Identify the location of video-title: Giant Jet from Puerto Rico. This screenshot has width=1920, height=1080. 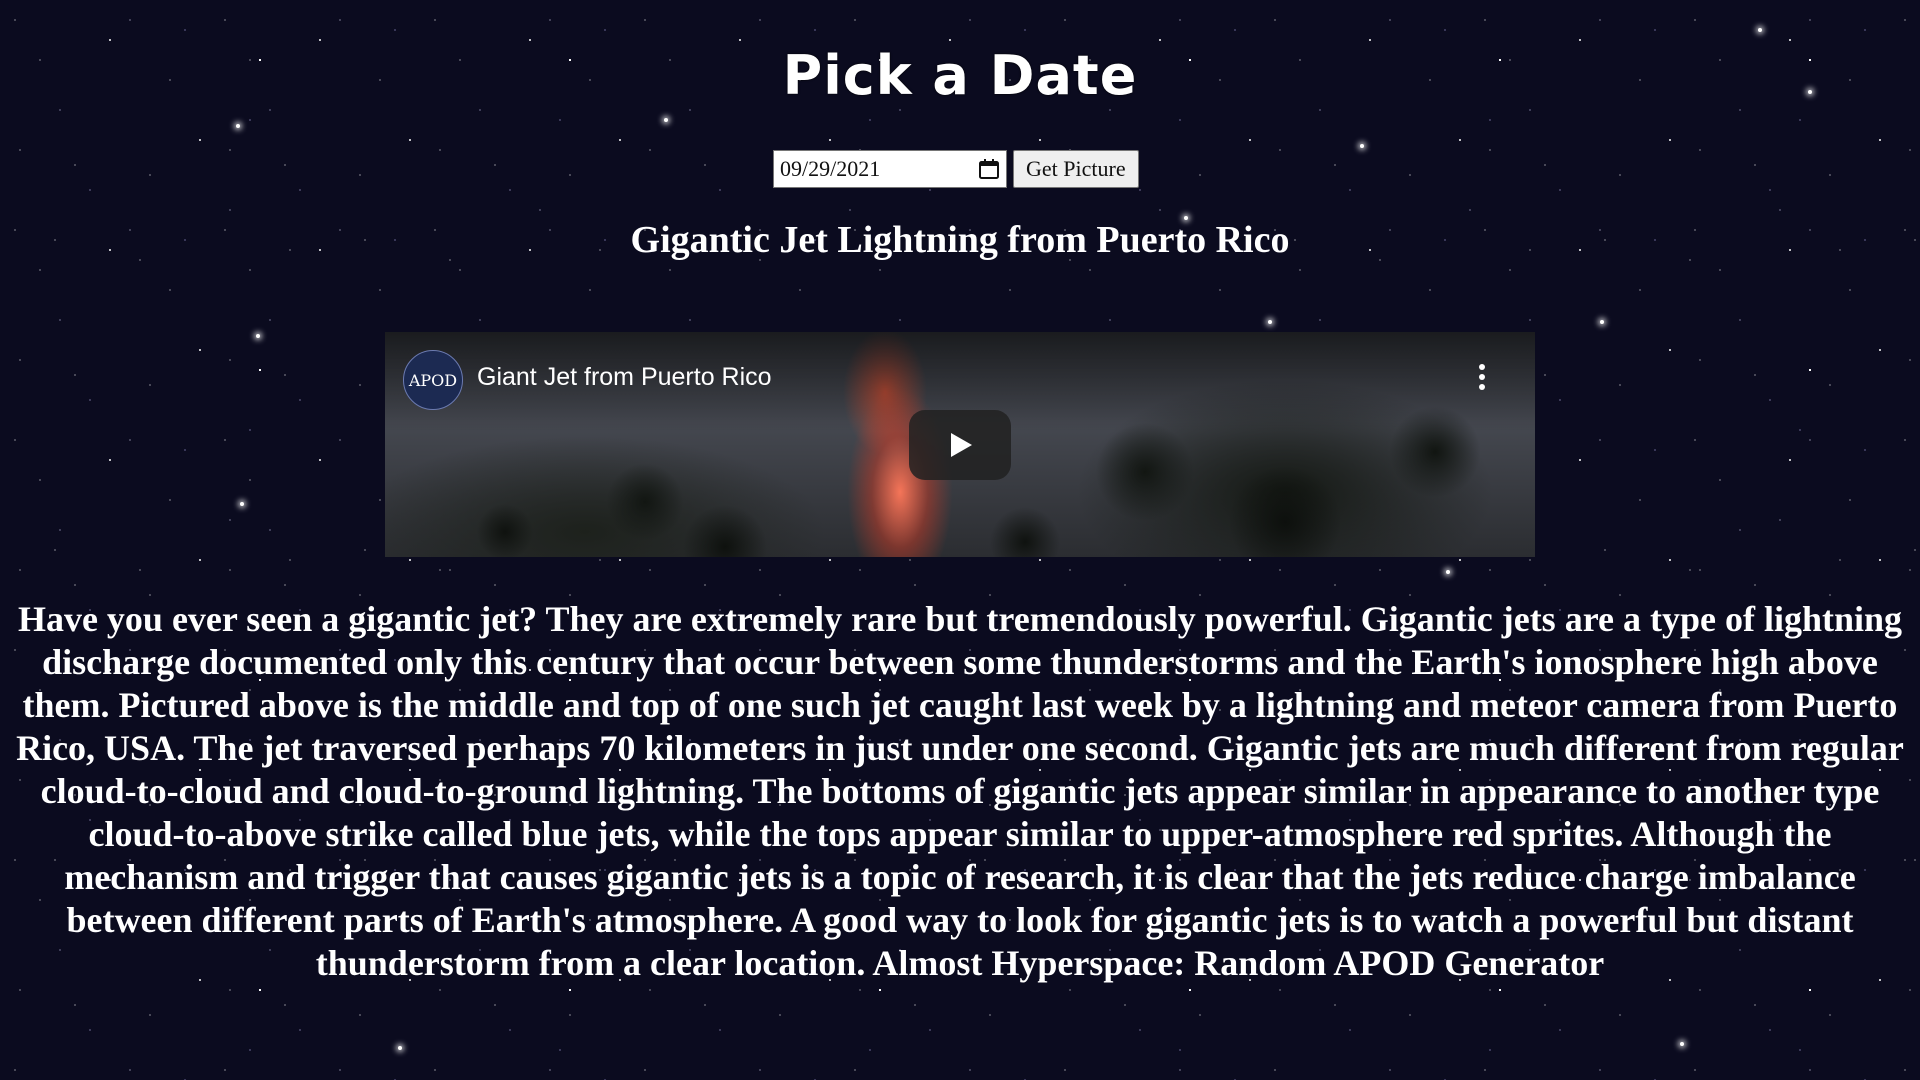
(624, 377).